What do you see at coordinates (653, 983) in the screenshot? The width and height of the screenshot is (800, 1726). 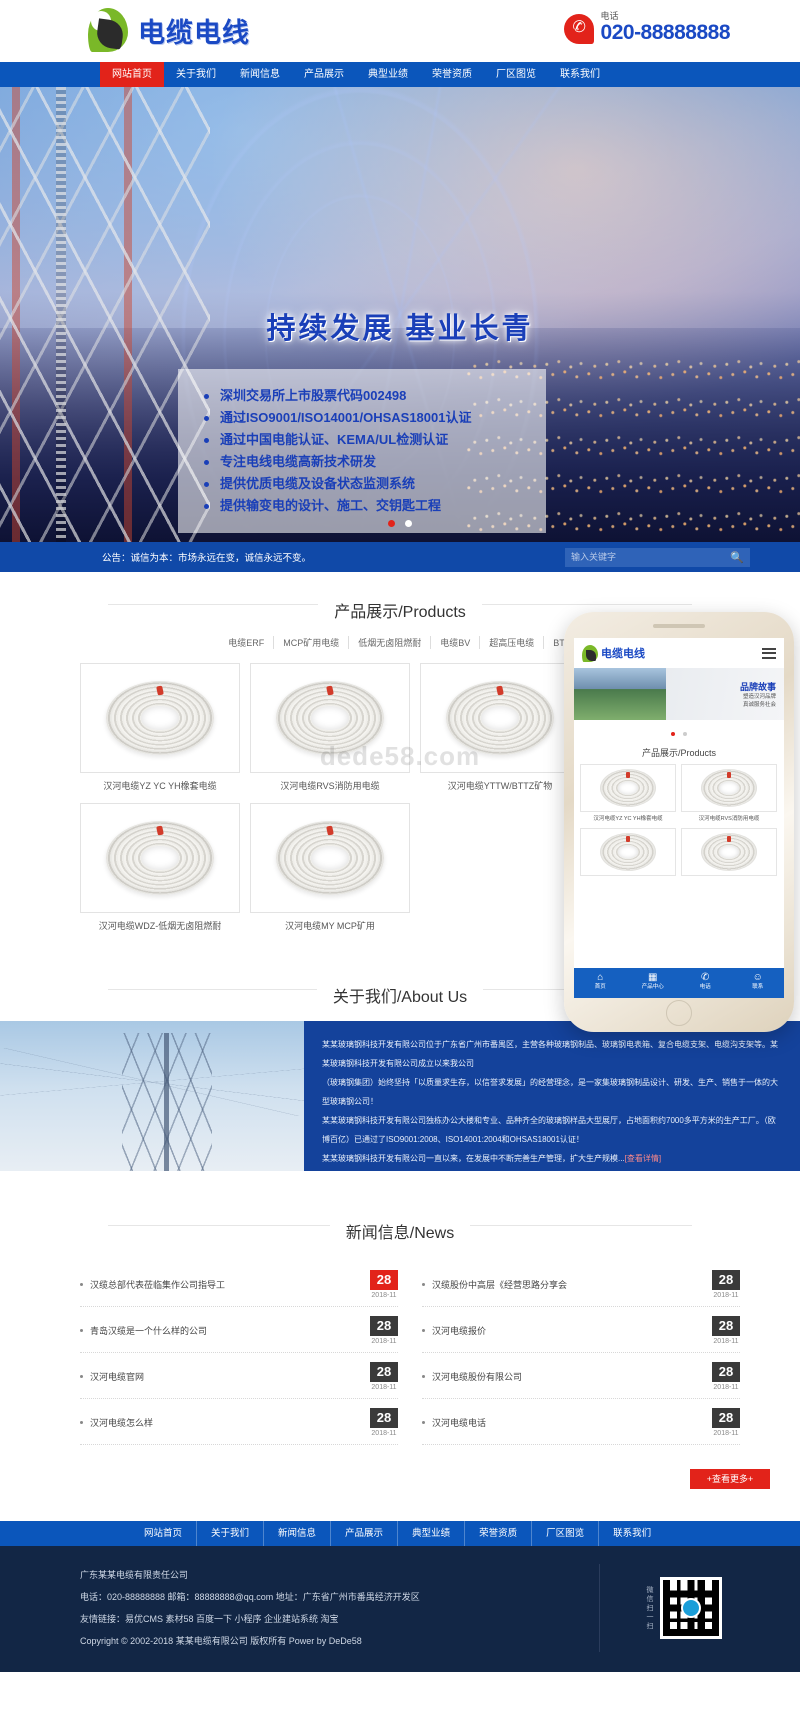 I see `phone-tab-1: ▦ 产品中心` at bounding box center [653, 983].